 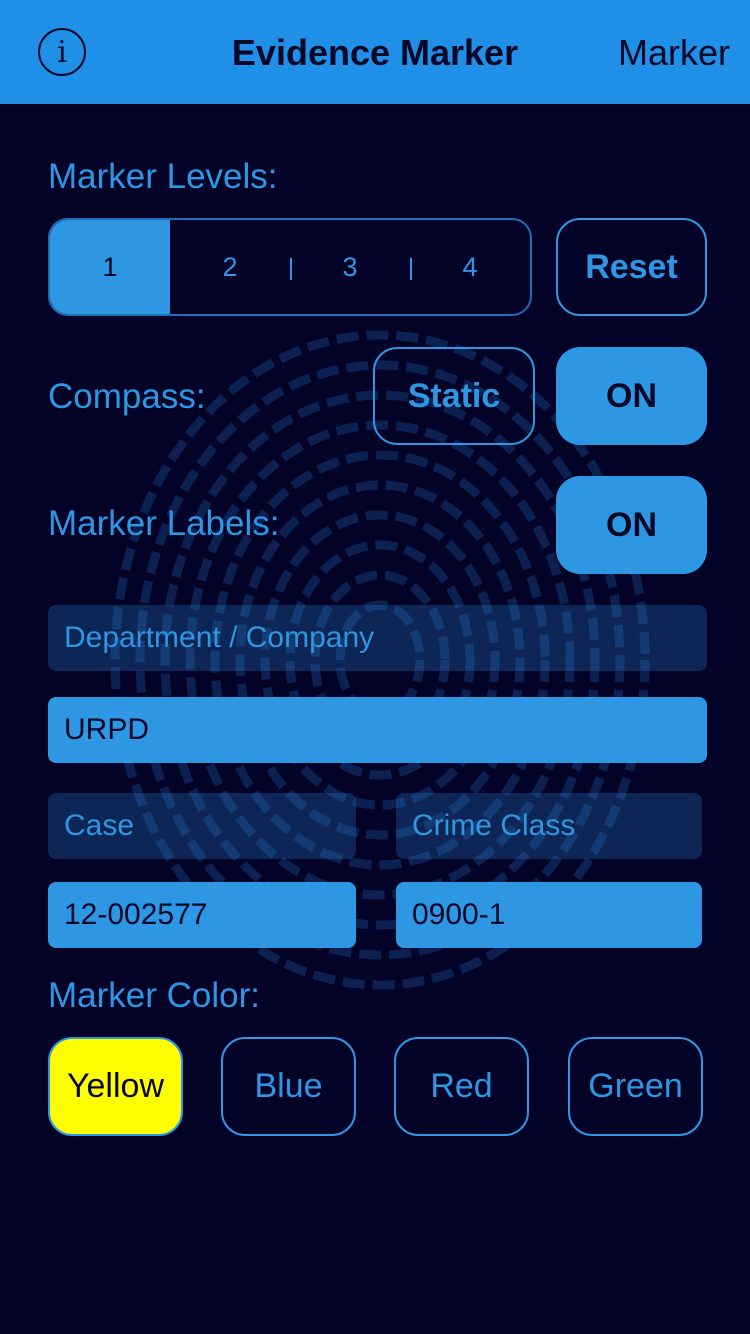 I want to click on marker-nav-button: Marker, so click(x=674, y=53).